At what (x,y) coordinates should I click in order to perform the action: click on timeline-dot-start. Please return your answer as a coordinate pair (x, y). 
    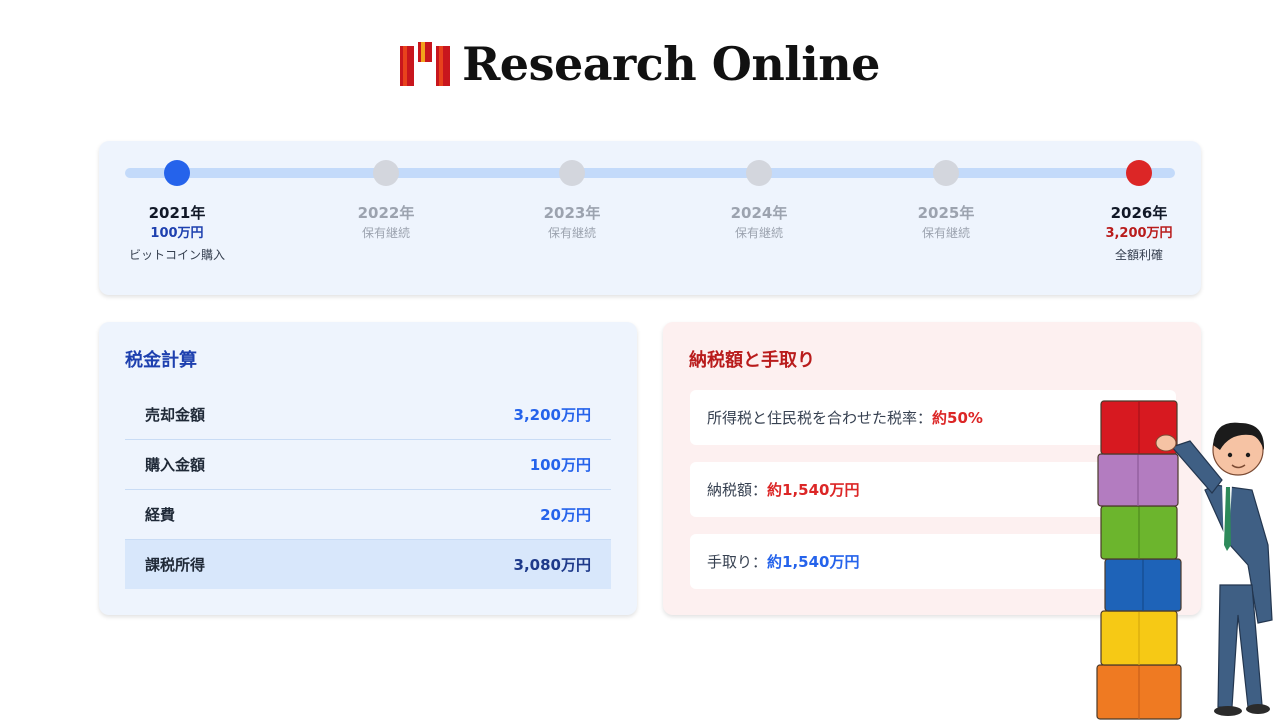
    Looking at the image, I should click on (177, 173).